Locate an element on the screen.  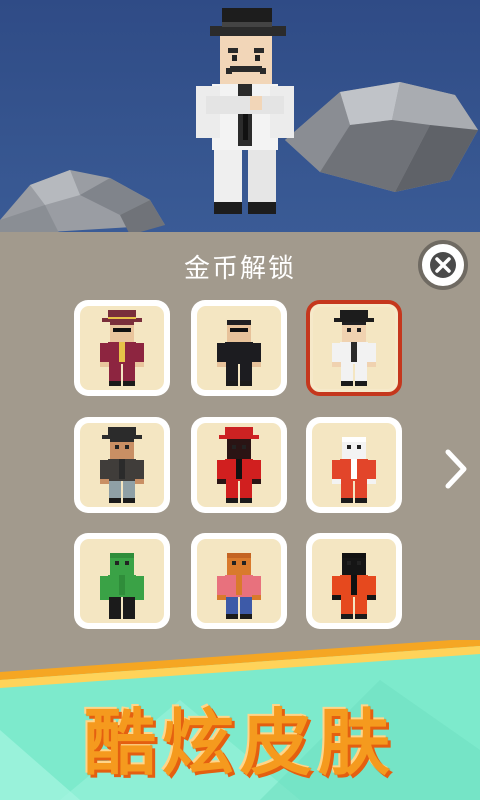
skin-slot-cactus is located at coordinates (122, 581).